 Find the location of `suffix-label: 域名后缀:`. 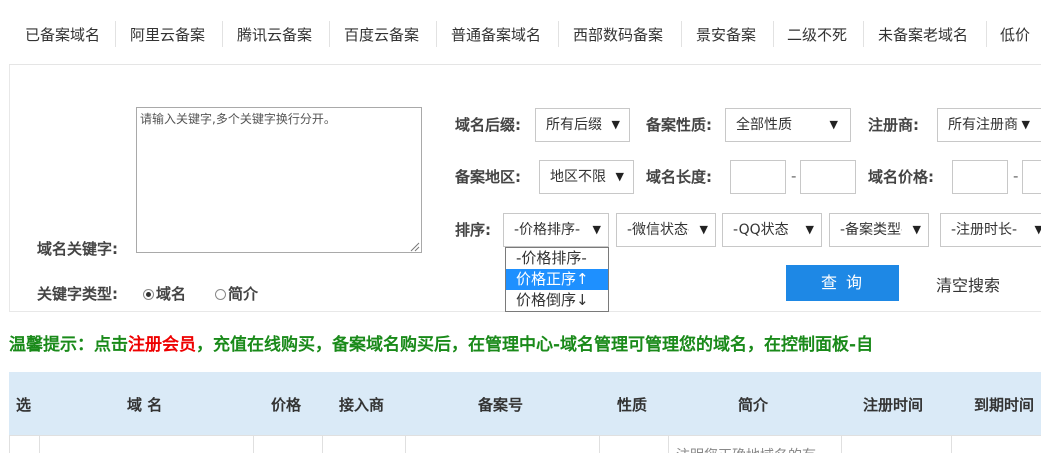

suffix-label: 域名后缀: is located at coordinates (488, 125).